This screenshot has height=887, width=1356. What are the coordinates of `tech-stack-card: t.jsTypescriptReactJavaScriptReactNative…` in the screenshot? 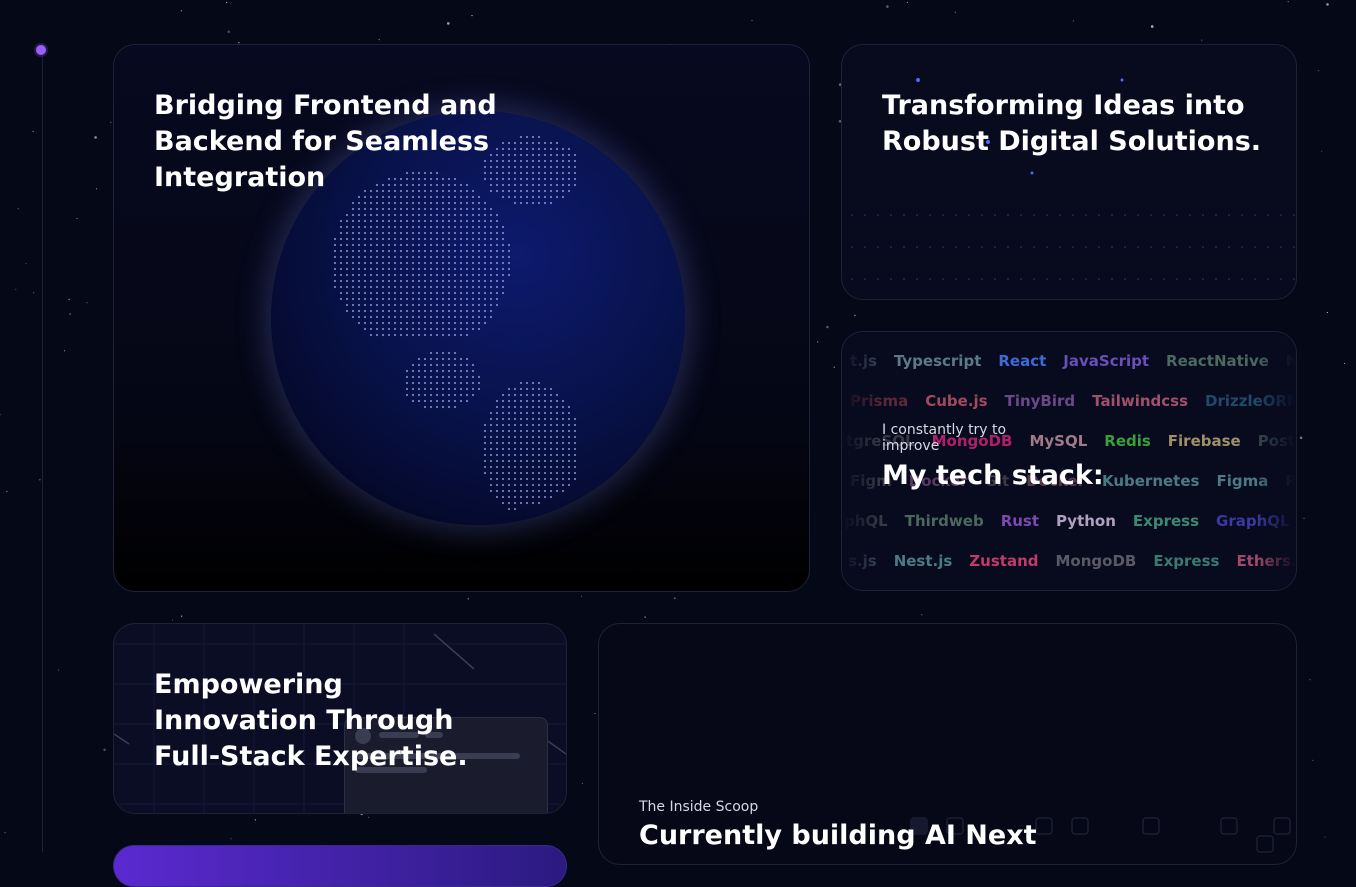 It's located at (1069, 461).